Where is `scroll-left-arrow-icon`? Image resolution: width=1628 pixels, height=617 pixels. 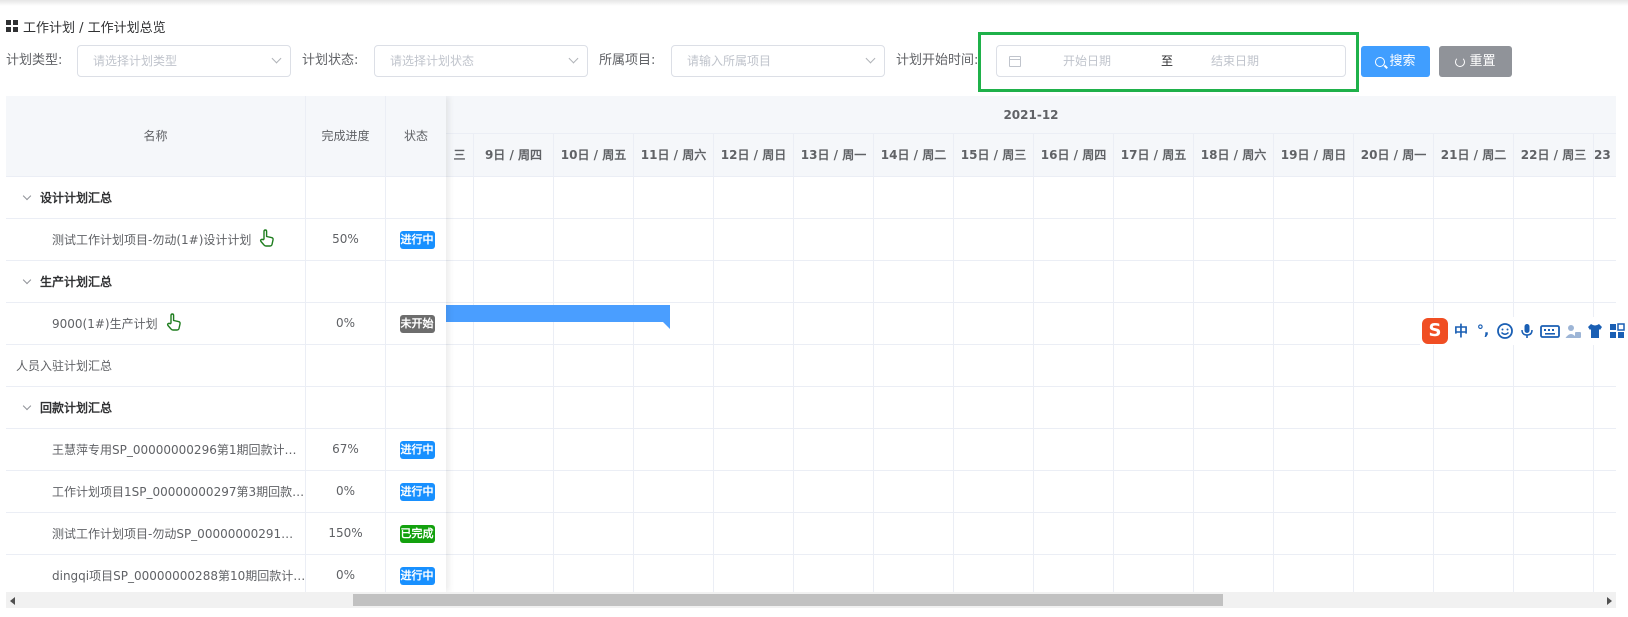 scroll-left-arrow-icon is located at coordinates (12, 601).